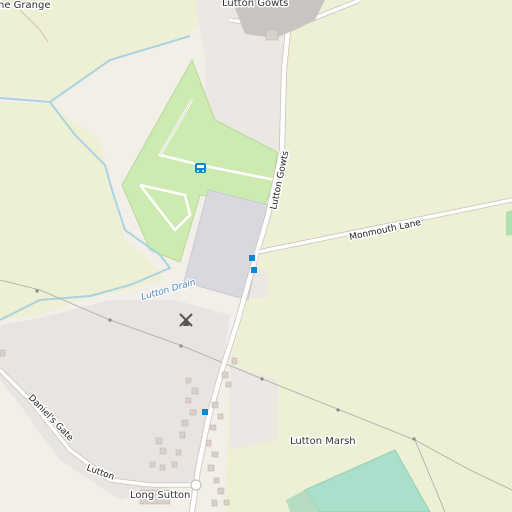 The width and height of the screenshot is (512, 512). I want to click on bus-station-icon, so click(200, 168).